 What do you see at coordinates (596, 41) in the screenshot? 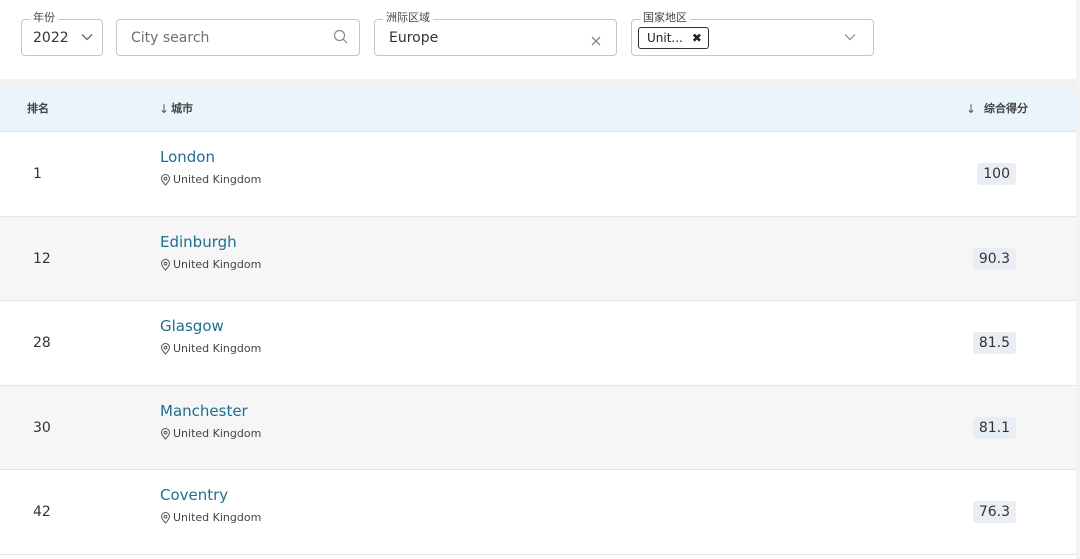
I see `close-icon` at bounding box center [596, 41].